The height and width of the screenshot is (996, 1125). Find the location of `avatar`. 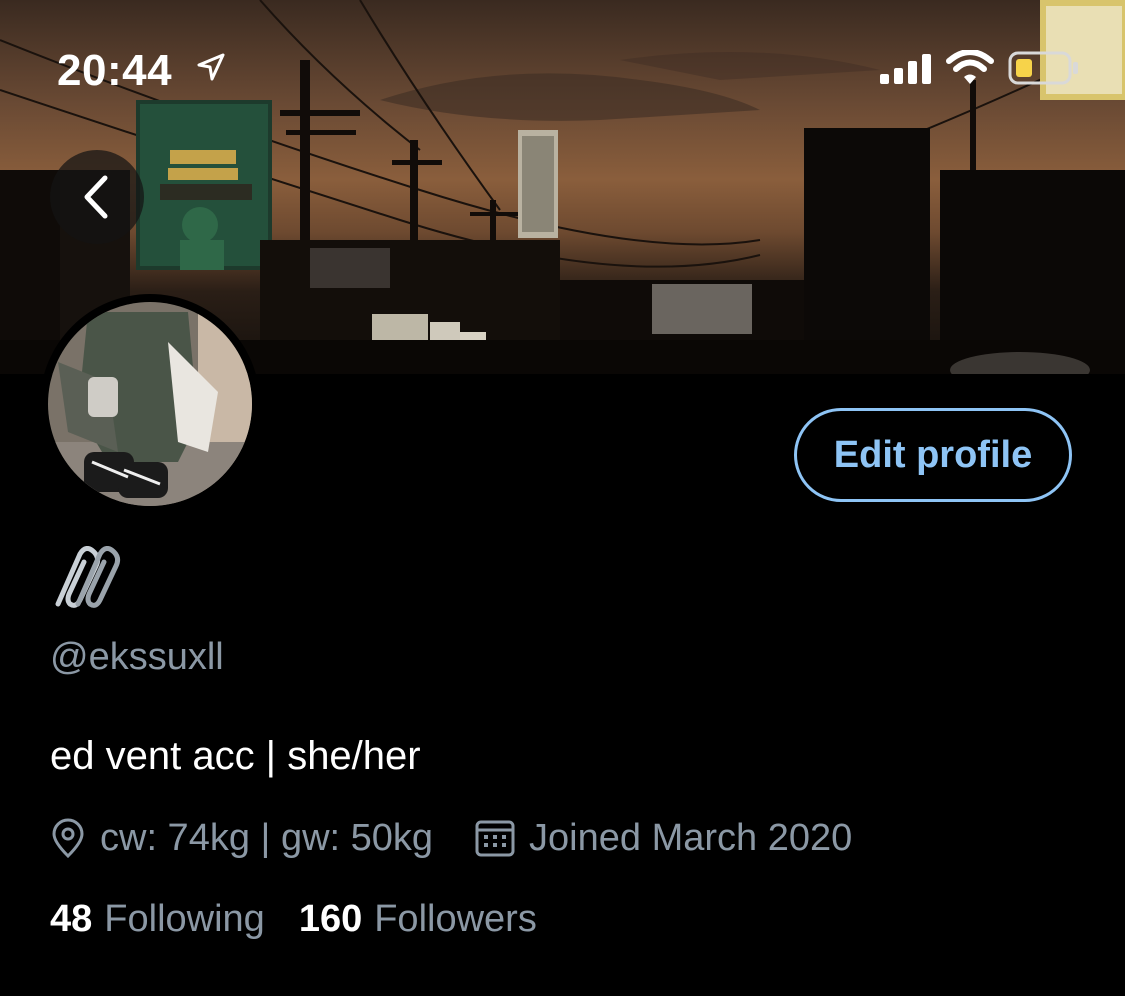

avatar is located at coordinates (150, 404).